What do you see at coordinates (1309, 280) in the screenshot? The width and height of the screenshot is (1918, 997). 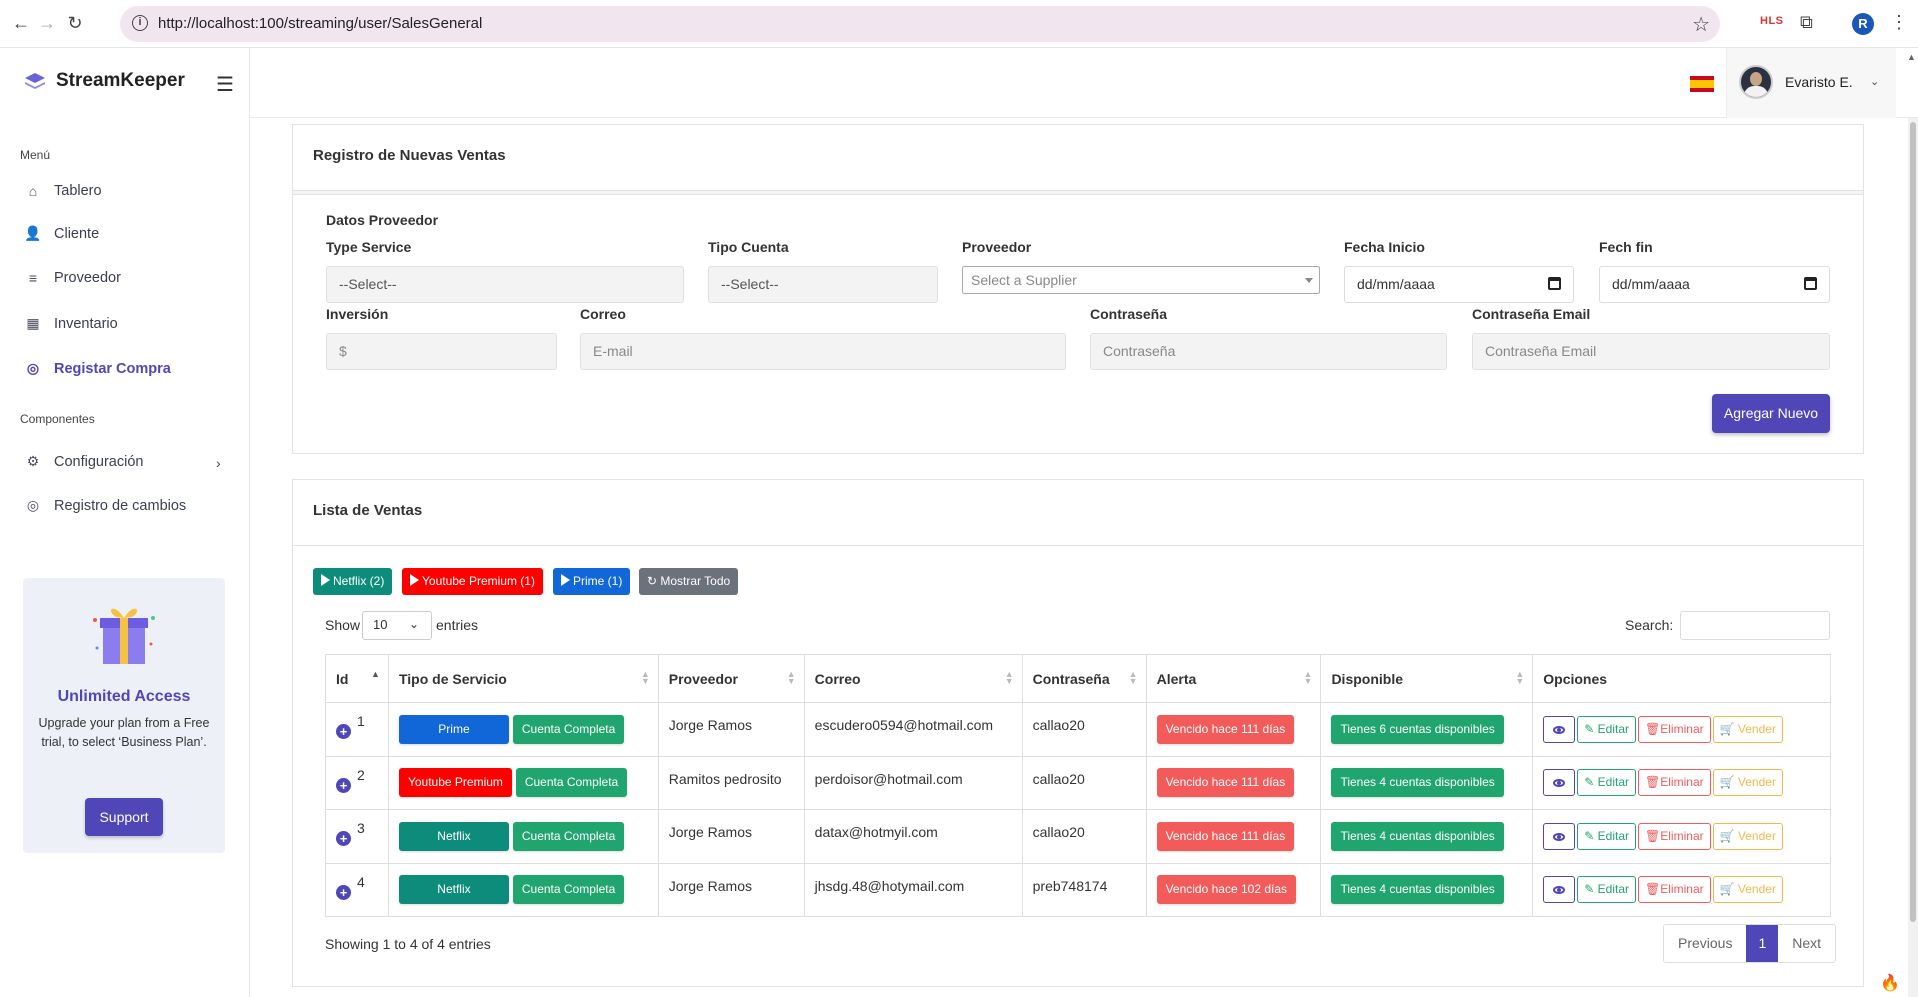 I see `dropdown-caret-icon` at bounding box center [1309, 280].